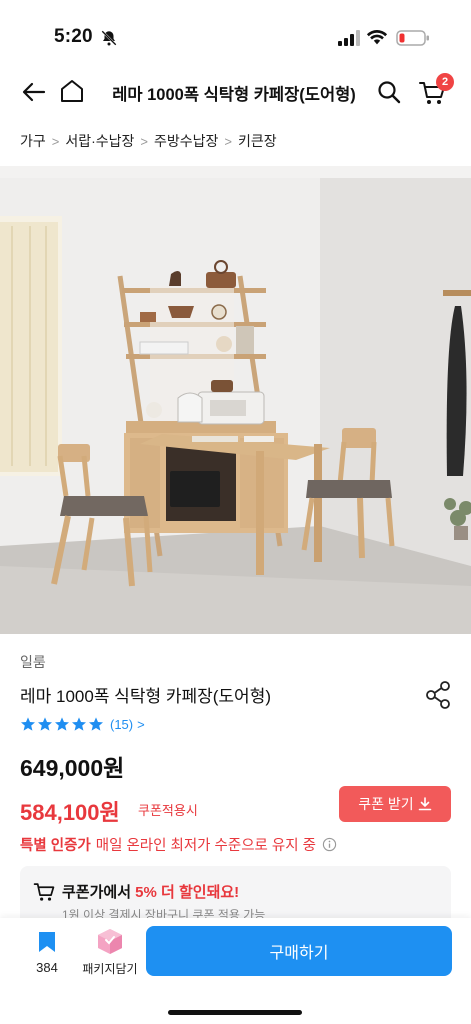  Describe the element at coordinates (329, 844) in the screenshot. I see `info-icon` at that location.